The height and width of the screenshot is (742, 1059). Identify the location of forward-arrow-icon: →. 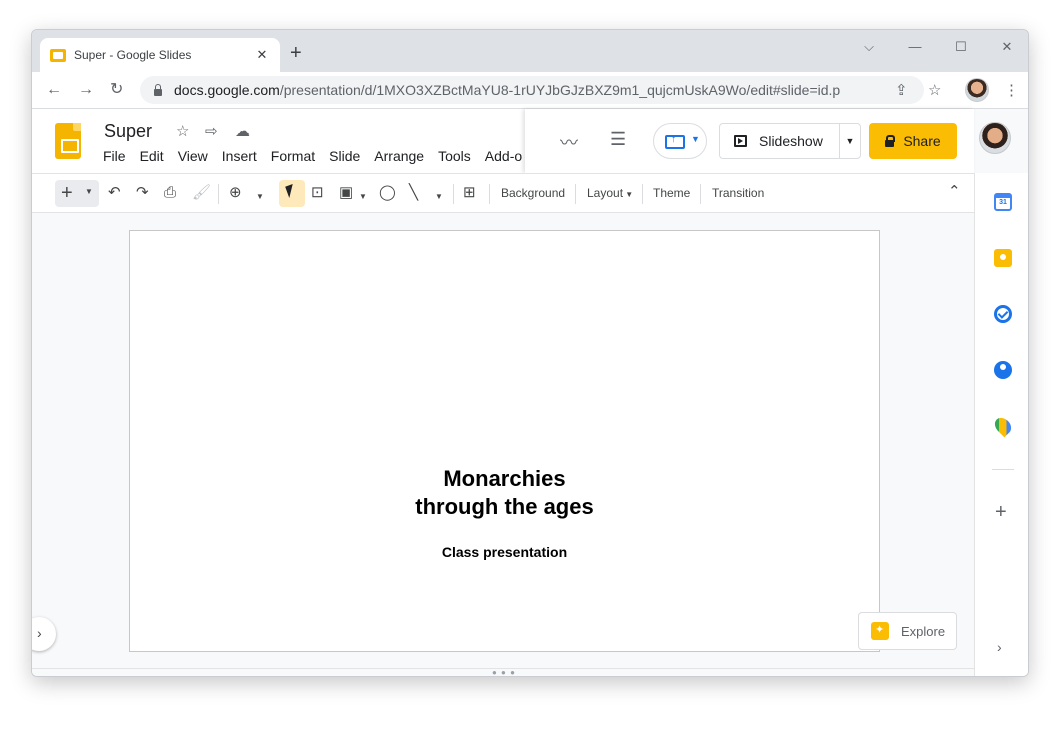
(86, 90).